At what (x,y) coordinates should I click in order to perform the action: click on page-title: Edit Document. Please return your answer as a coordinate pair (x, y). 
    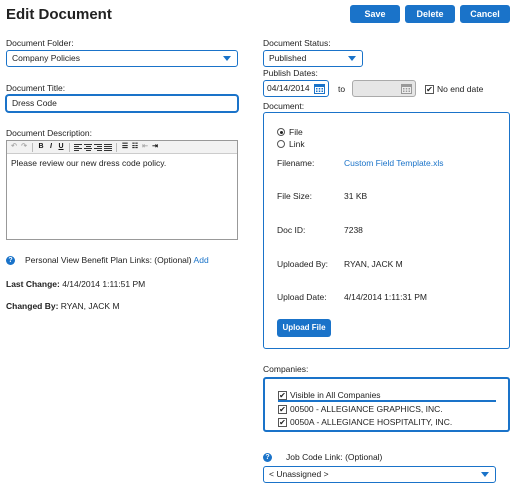
    Looking at the image, I should click on (59, 14).